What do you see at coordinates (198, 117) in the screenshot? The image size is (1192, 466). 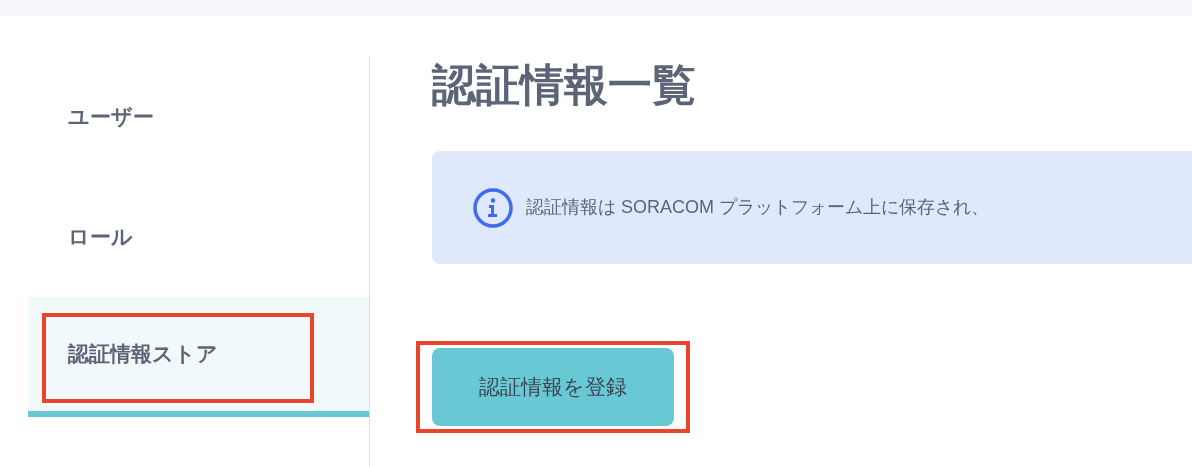 I see `sidebar-item: ユーザー` at bounding box center [198, 117].